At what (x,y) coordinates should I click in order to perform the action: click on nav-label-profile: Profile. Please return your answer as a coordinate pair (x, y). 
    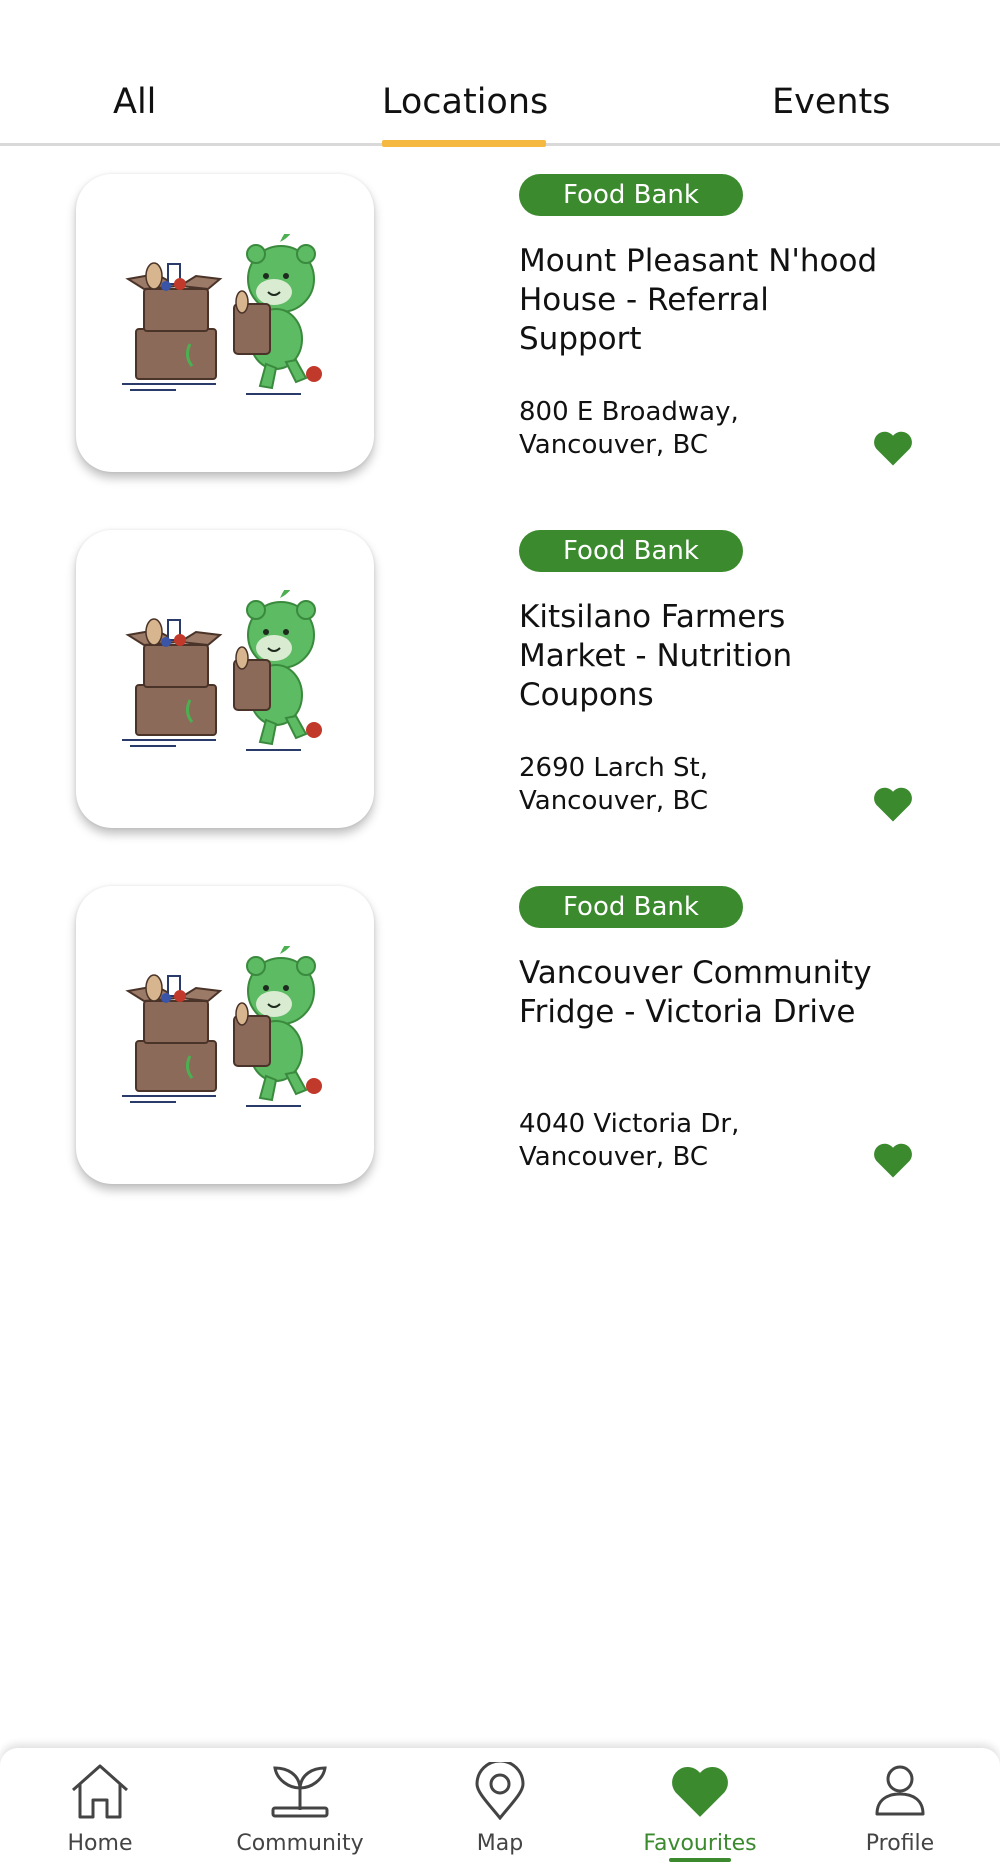
    Looking at the image, I should click on (900, 1843).